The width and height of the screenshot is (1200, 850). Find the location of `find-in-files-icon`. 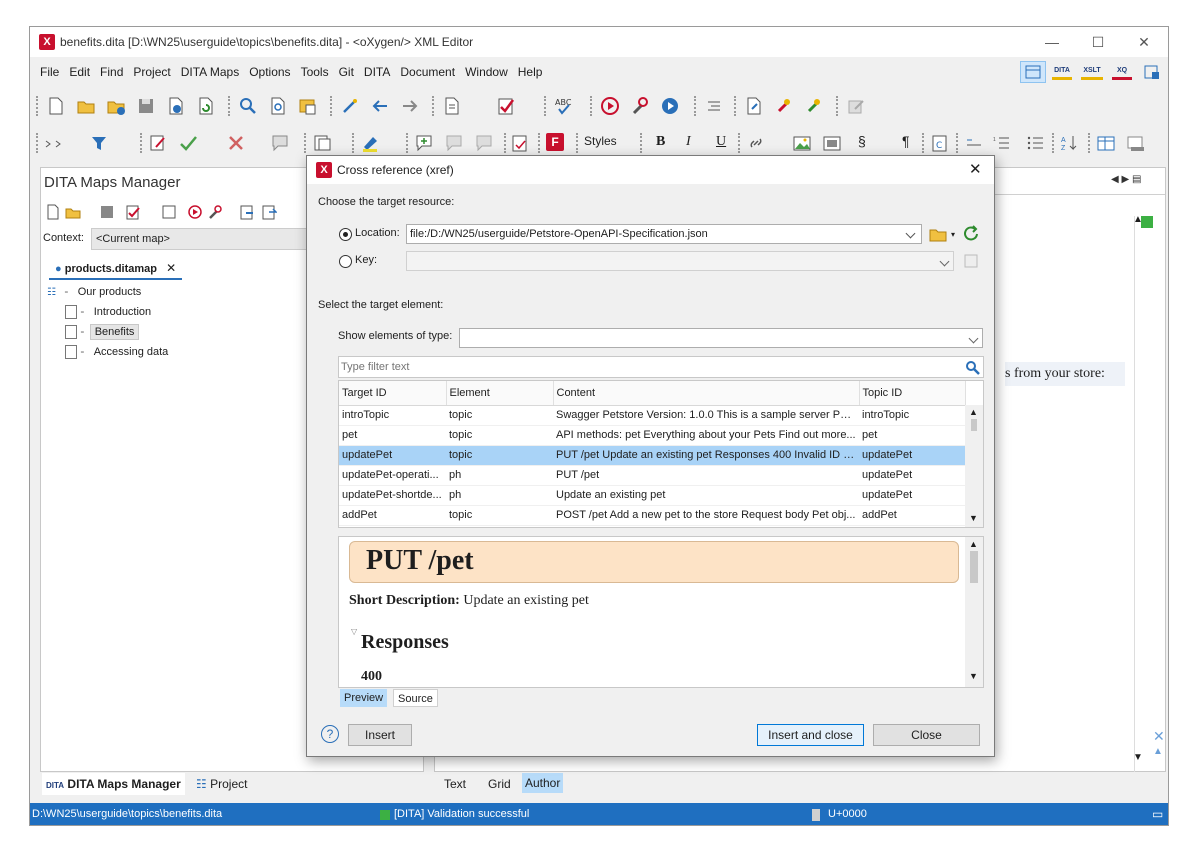

find-in-files-icon is located at coordinates (278, 106).